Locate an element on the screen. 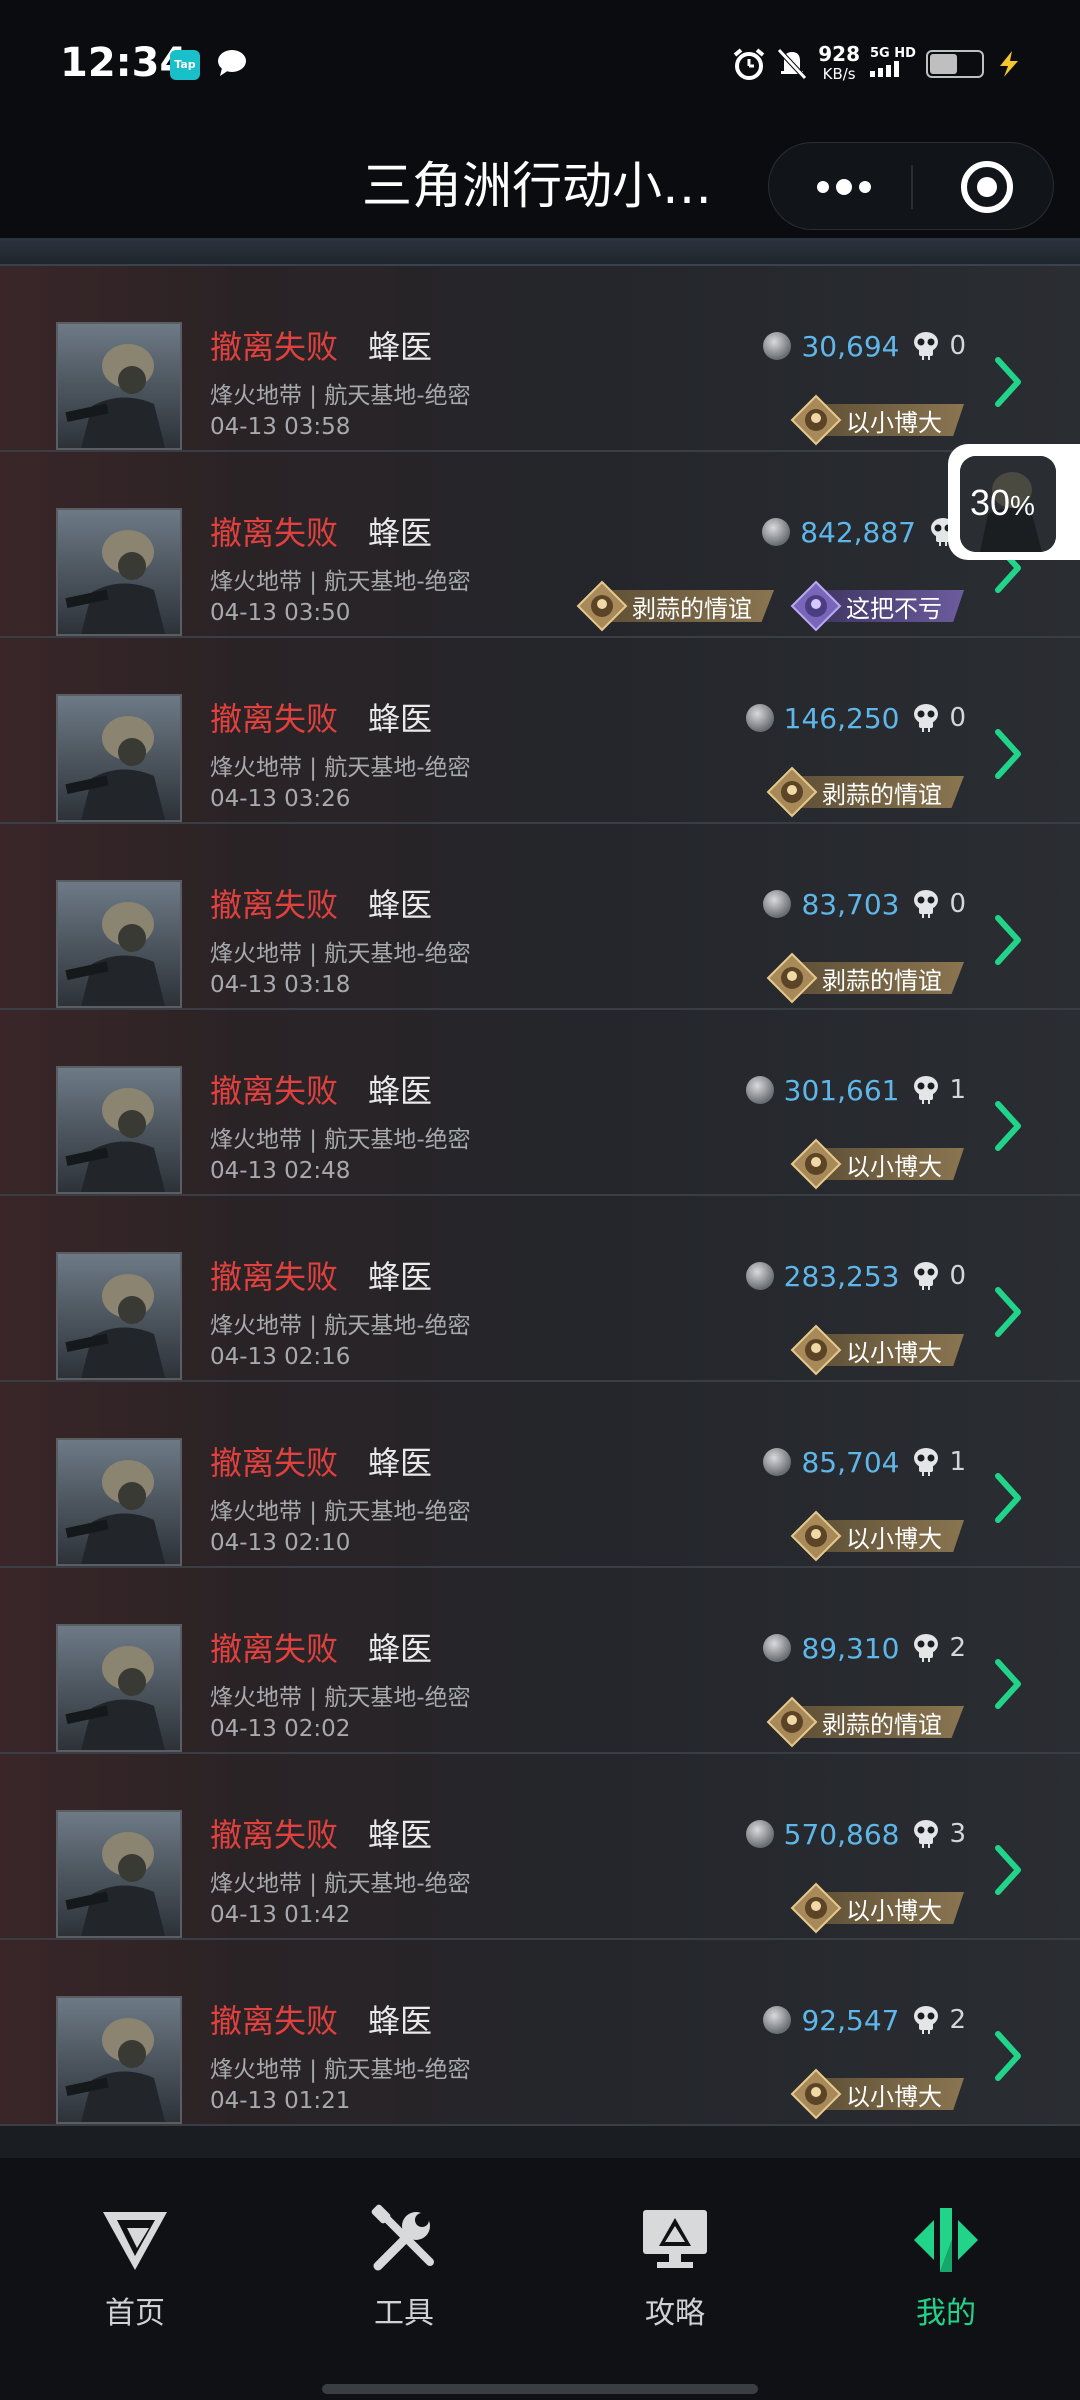 The image size is (1080, 2400). tap-app-icon: Tap is located at coordinates (185, 65).